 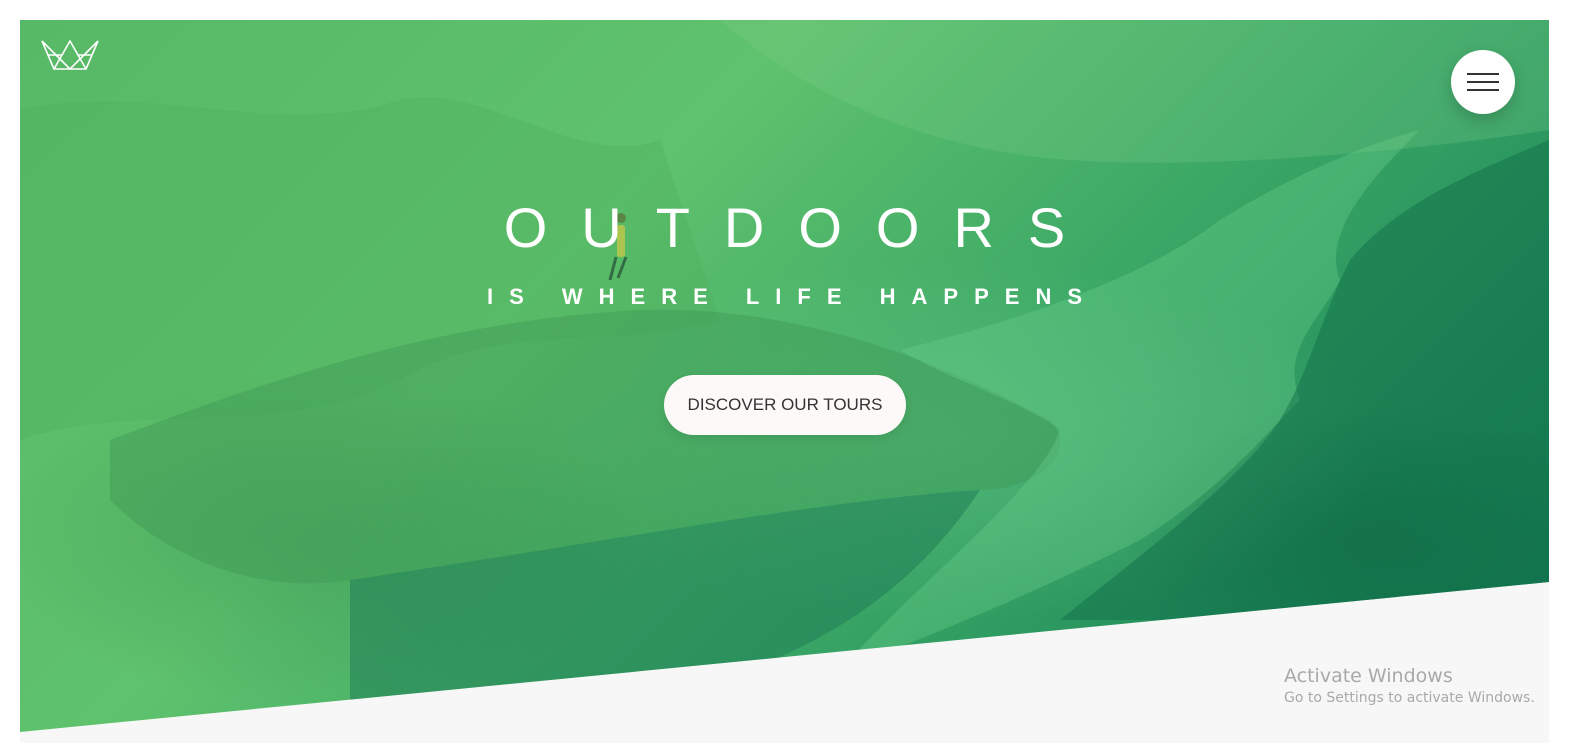 I want to click on activate-windows-title: Activate Windows, so click(x=1368, y=676).